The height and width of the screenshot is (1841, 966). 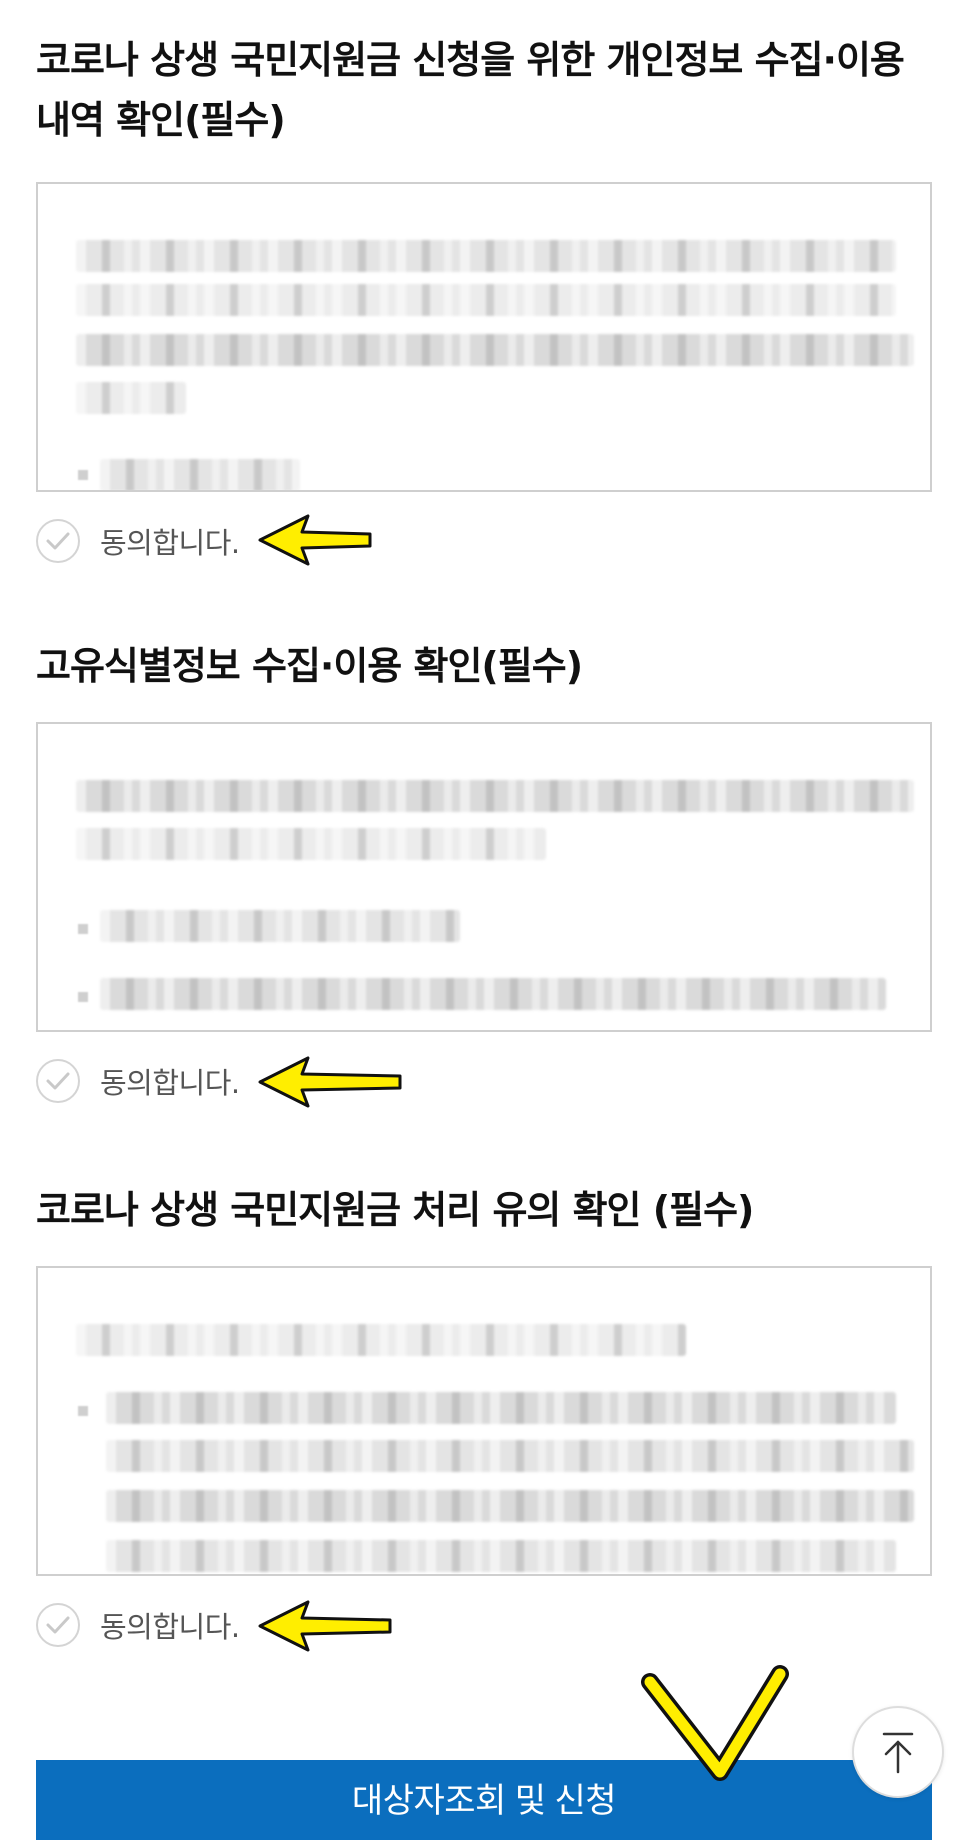 I want to click on arrow-up-icon, so click(x=898, y=1753).